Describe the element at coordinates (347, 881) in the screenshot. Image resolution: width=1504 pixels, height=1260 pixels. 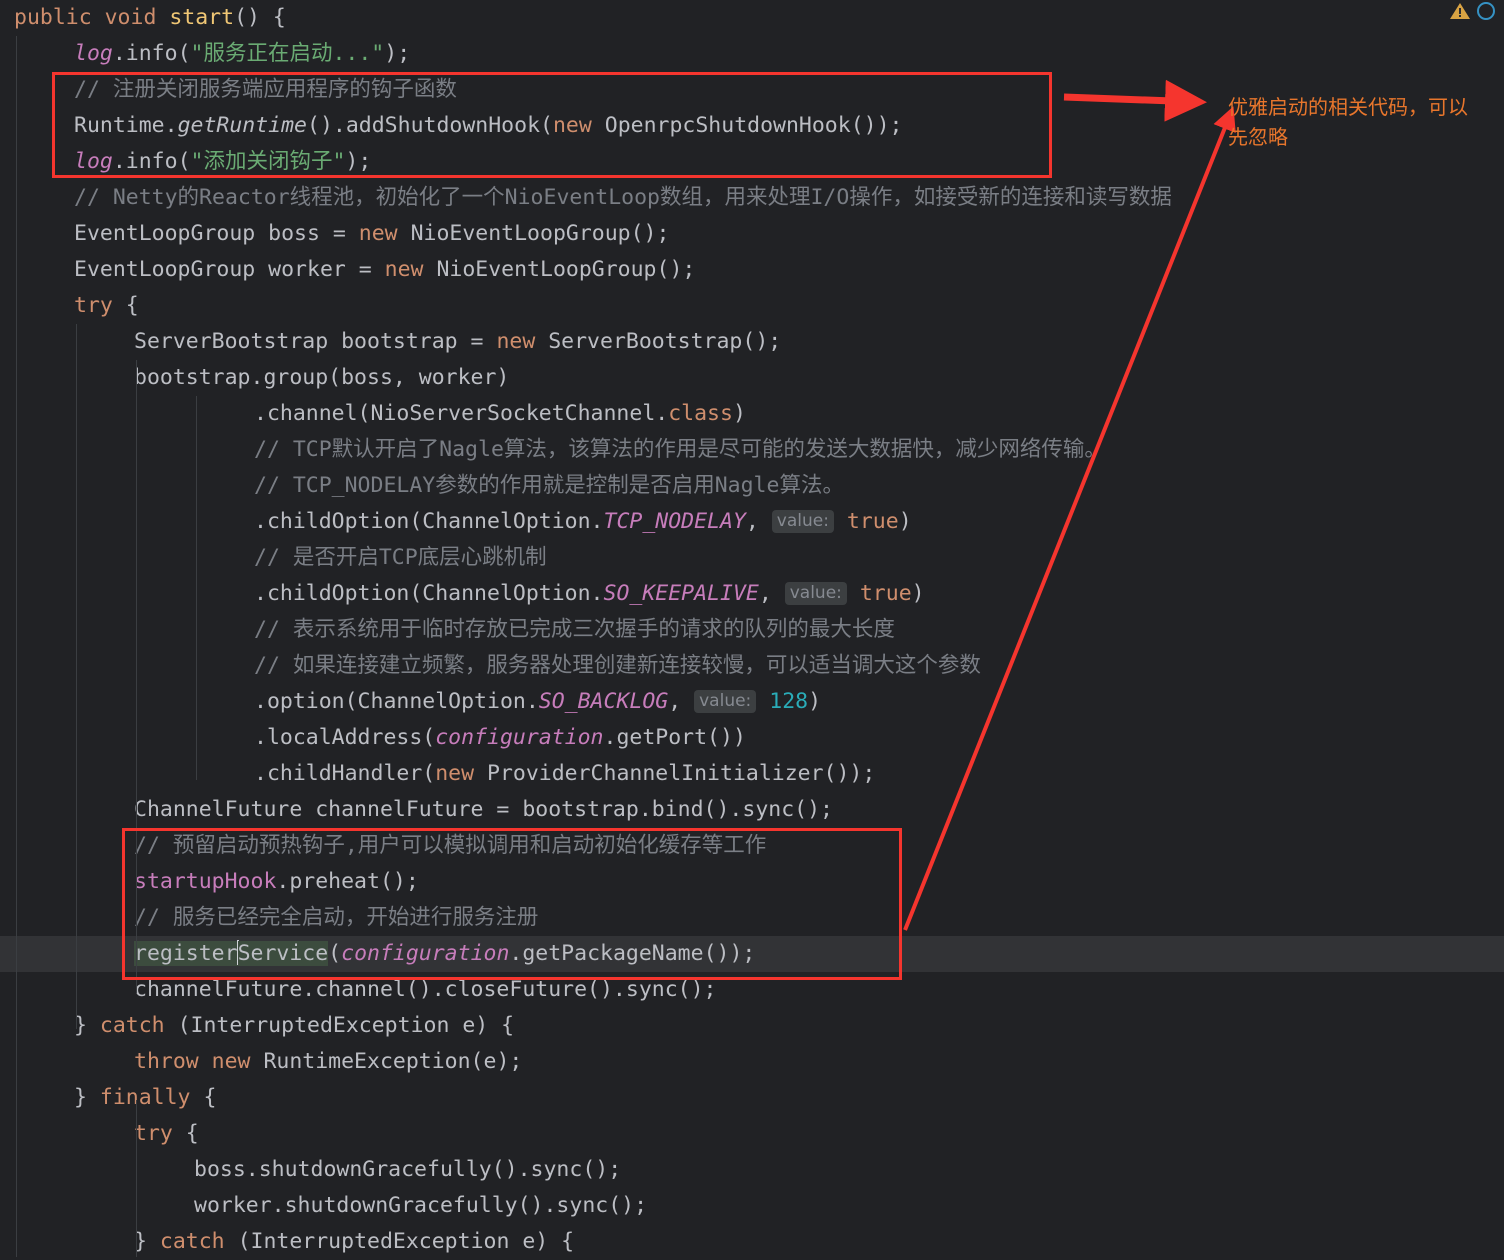
I see `code-token: .preheat();` at that location.